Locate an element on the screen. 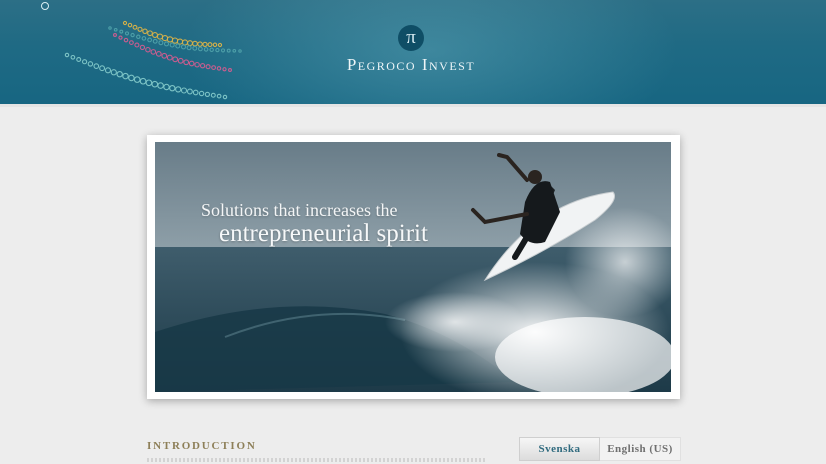 The image size is (826, 464). hero-tagline-line2: entrepreneurial spirit is located at coordinates (323, 233).